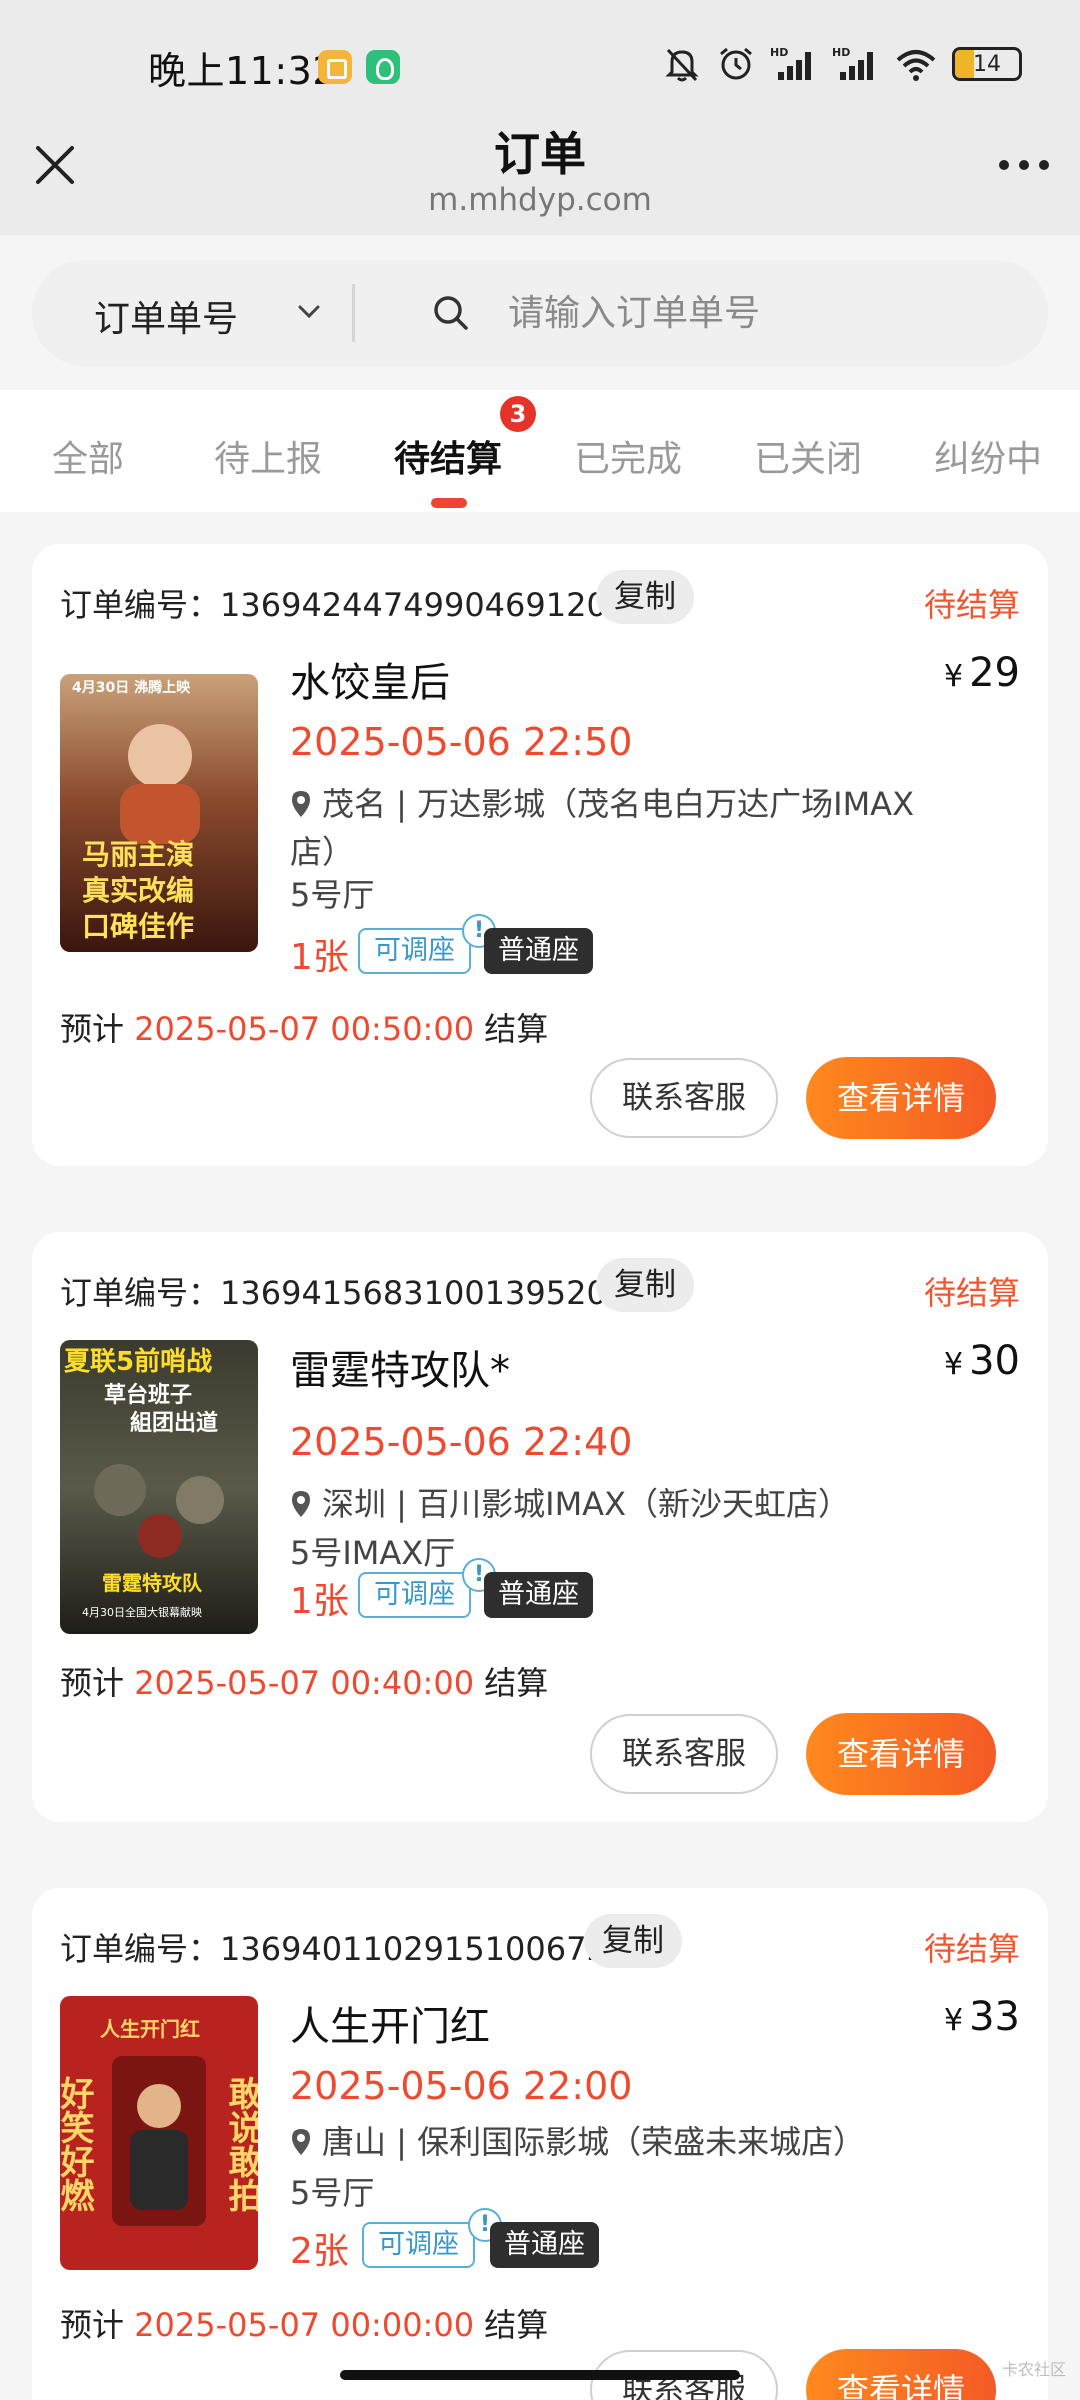 This screenshot has height=2400, width=1080. I want to click on search-input, so click(758, 313).